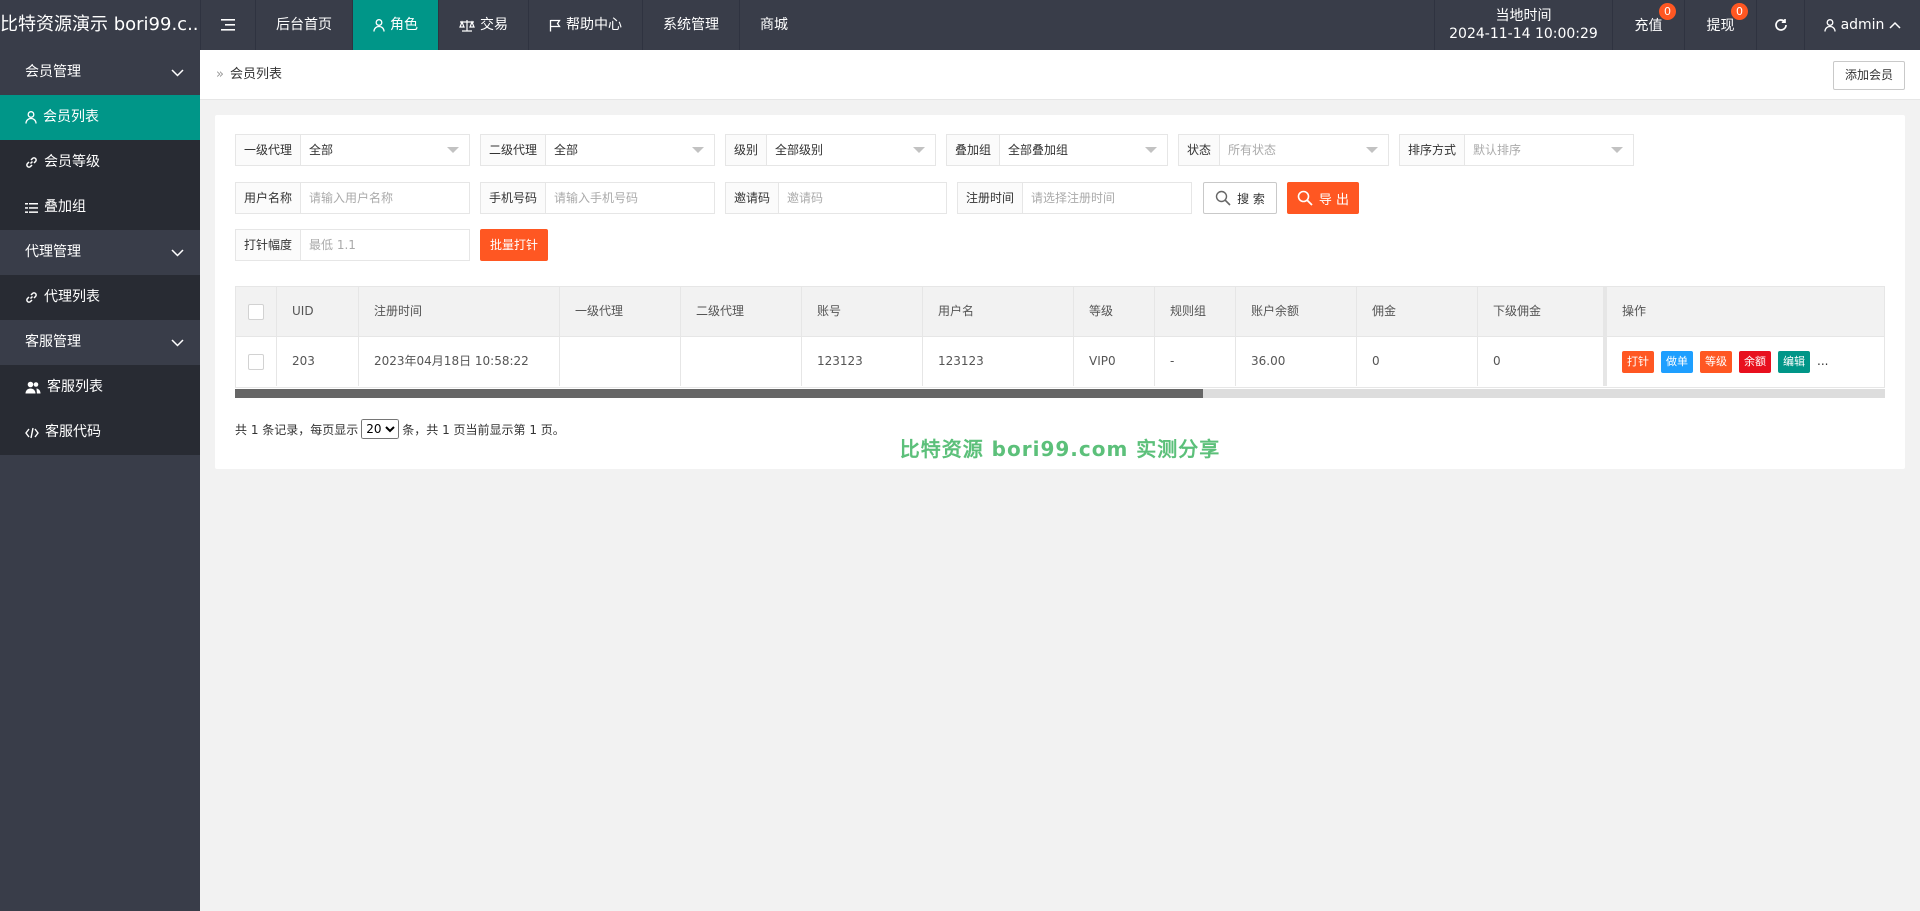  What do you see at coordinates (100, 207) in the screenshot?
I see `sidebar-item-stack-group: 叠加组` at bounding box center [100, 207].